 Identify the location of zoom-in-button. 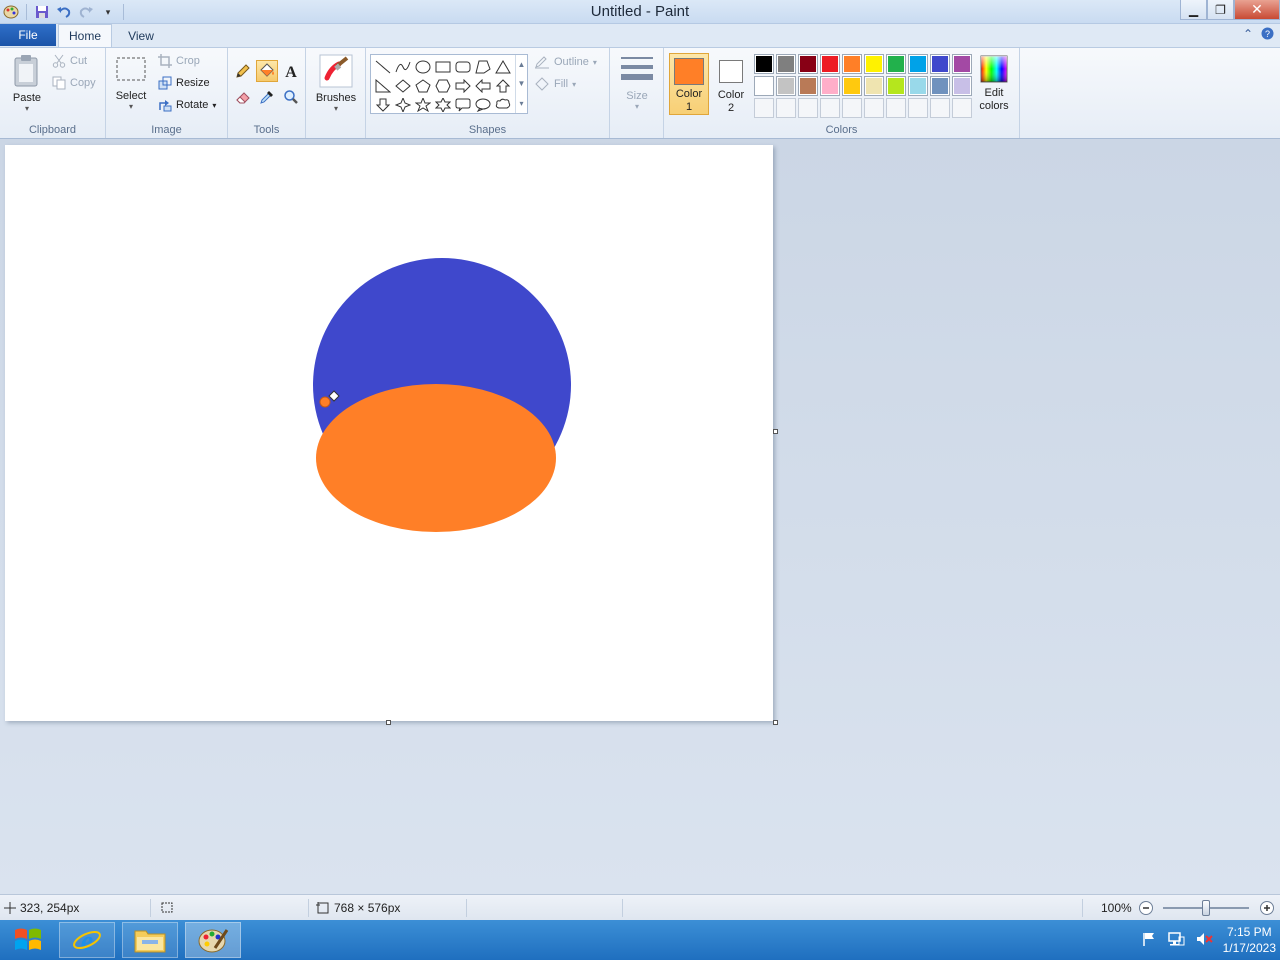
(1267, 908).